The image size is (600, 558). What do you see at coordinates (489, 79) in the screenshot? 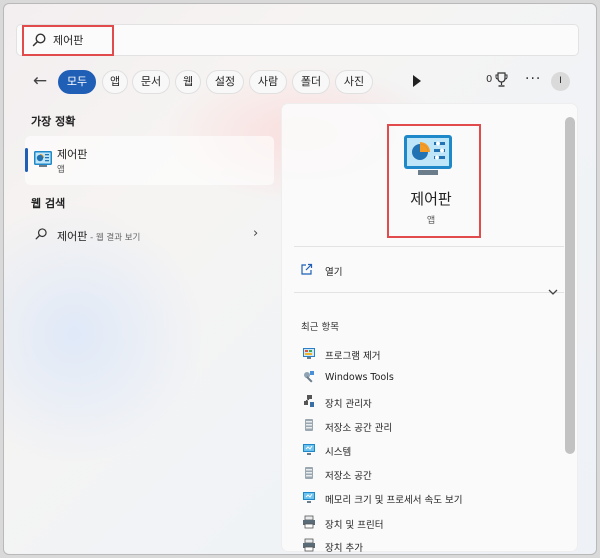
I see `rewards-points: 0` at bounding box center [489, 79].